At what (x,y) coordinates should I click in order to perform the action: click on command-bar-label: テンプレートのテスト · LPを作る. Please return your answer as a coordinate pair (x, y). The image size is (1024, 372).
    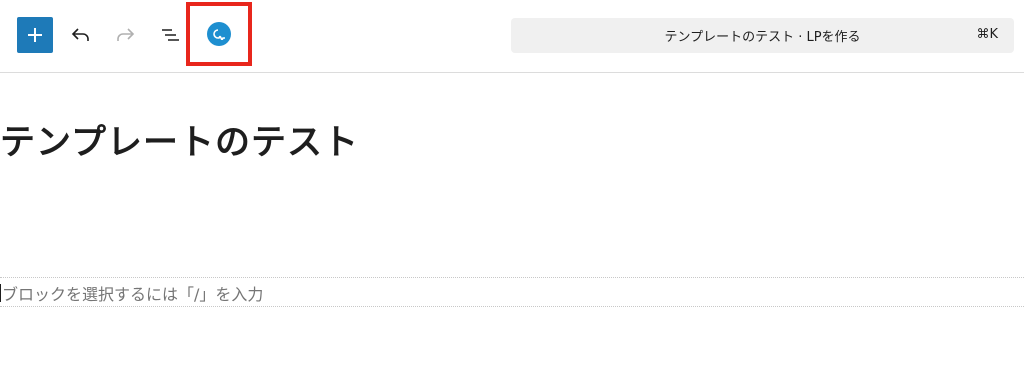
    Looking at the image, I should click on (762, 37).